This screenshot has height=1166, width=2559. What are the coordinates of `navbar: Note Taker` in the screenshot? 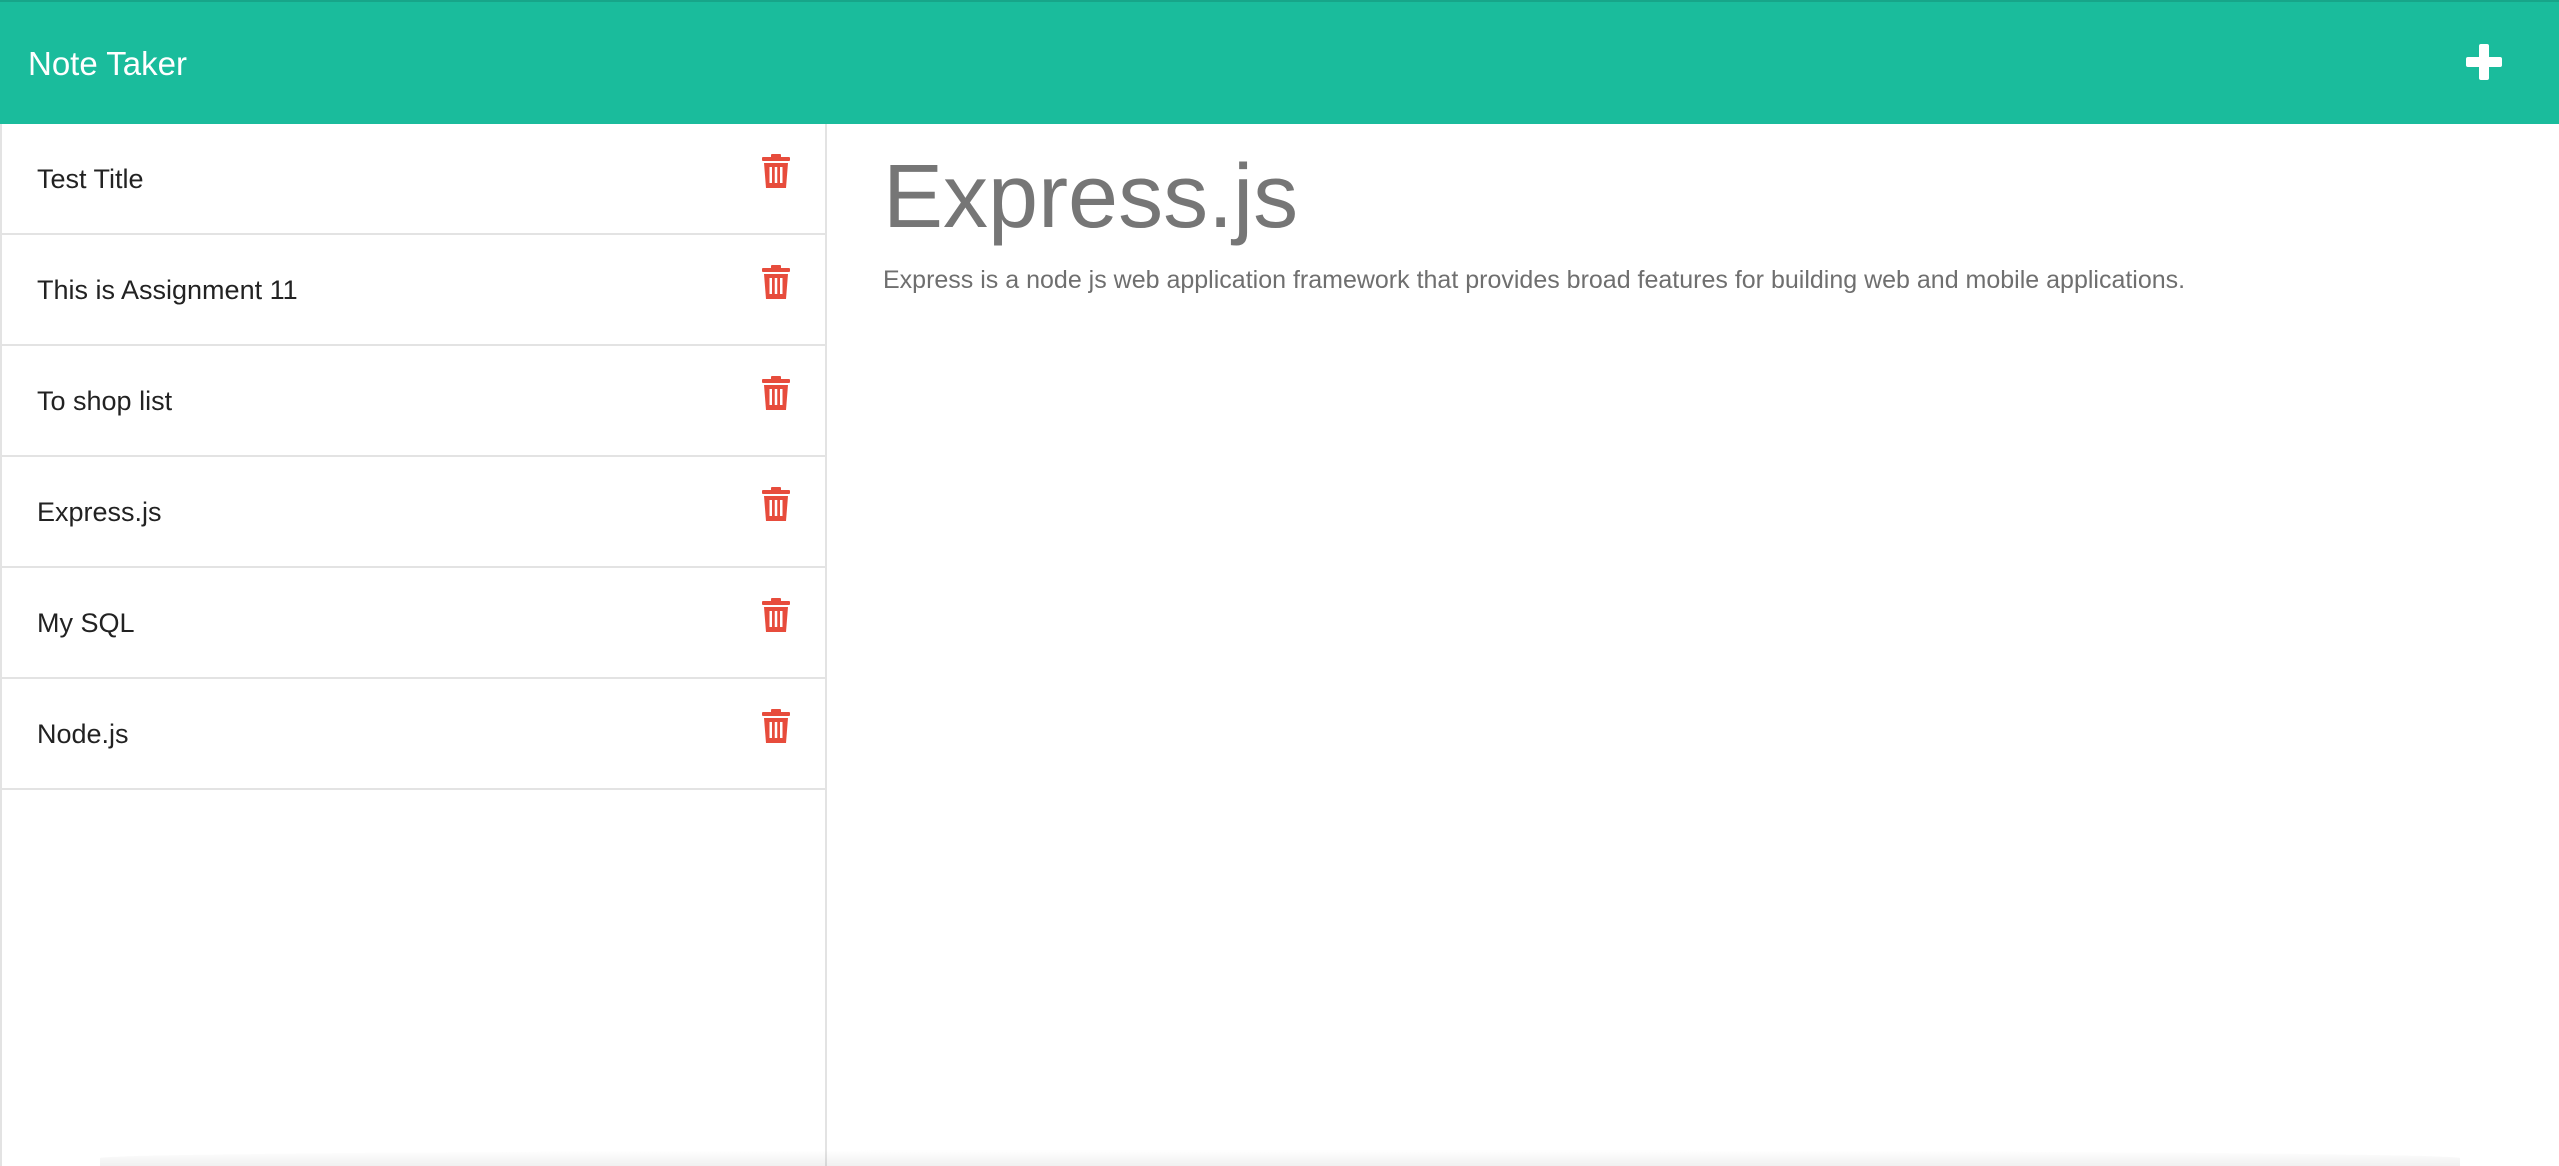 It's located at (1279, 62).